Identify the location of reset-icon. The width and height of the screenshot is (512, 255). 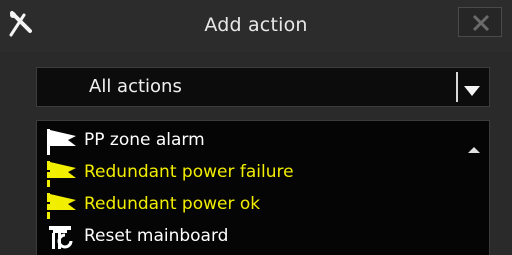
(65, 238).